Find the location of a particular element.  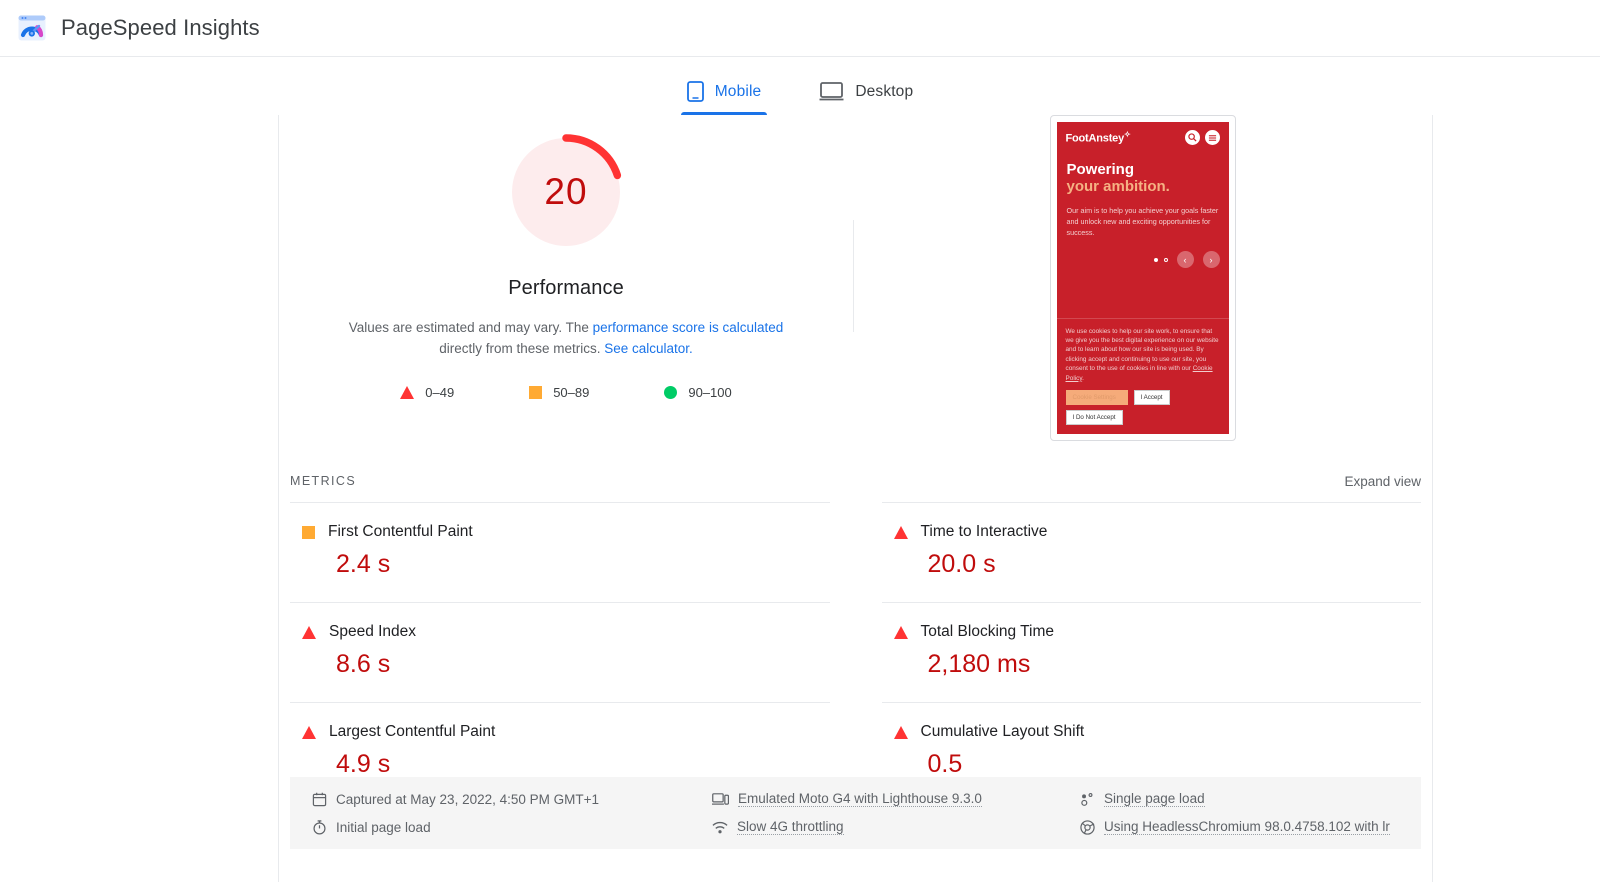

environment-item: Initial page load is located at coordinates (490, 827).